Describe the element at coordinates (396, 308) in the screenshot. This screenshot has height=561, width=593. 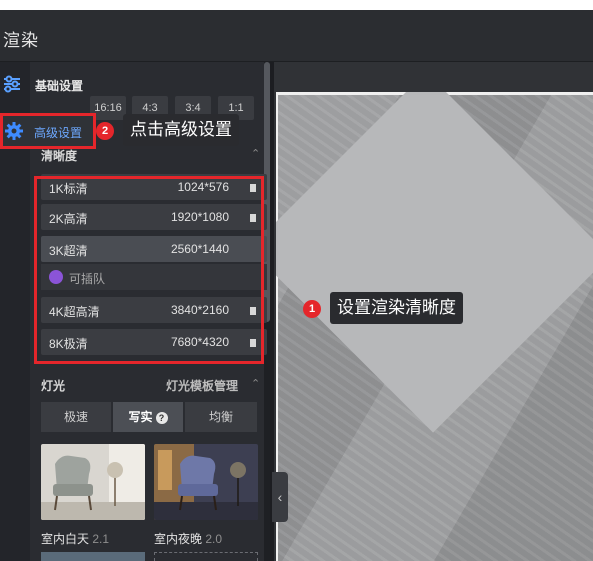
I see `step-callout-1: 设置渲染清晰度` at that location.